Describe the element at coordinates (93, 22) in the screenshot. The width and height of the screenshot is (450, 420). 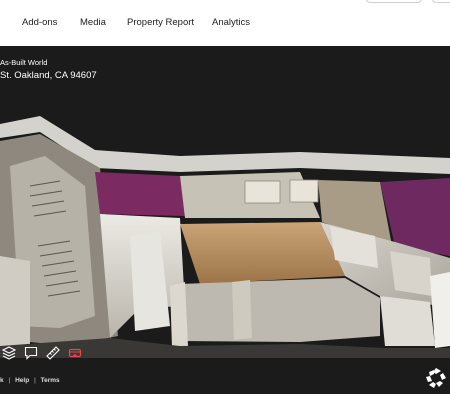
I see `tab-media: Media` at that location.